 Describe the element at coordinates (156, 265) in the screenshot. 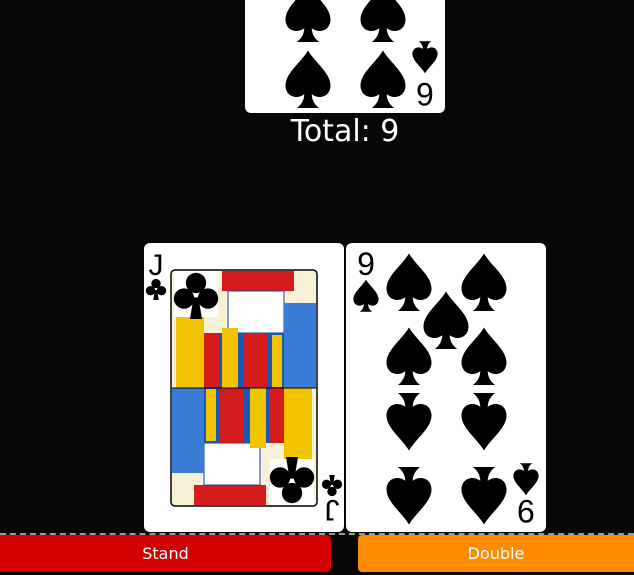

I see `jack-rank-top: J` at that location.